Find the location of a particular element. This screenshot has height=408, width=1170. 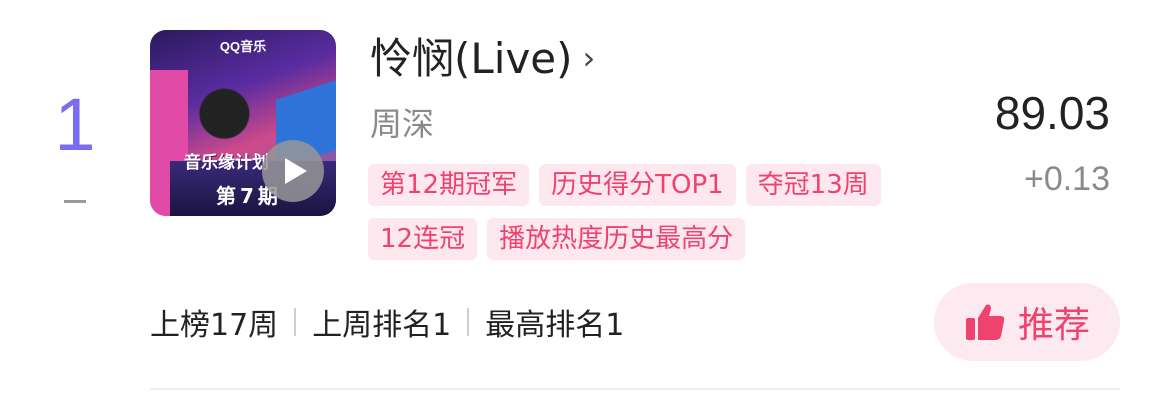

play-button is located at coordinates (293, 171).